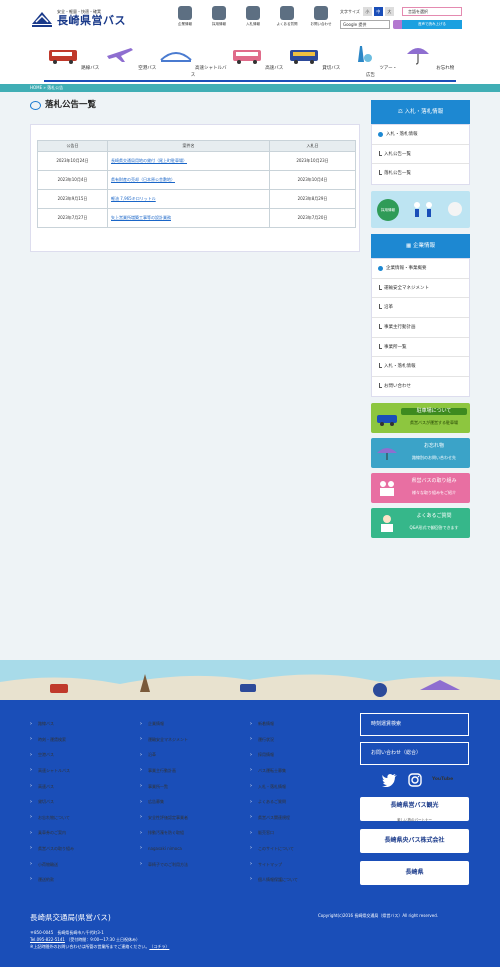  I want to click on footer-link: 小荷物輸送, so click(85, 864).